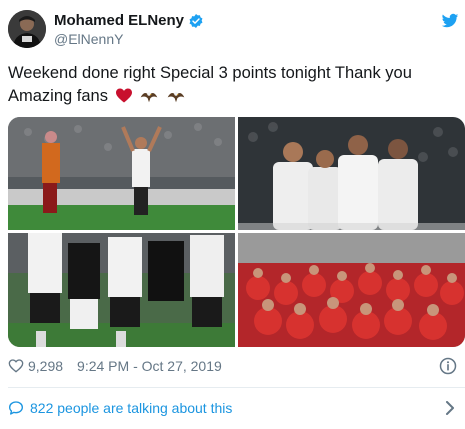 Image resolution: width=465 pixels, height=429 pixels. What do you see at coordinates (88, 39) in the screenshot?
I see `handle: @ElNennY` at bounding box center [88, 39].